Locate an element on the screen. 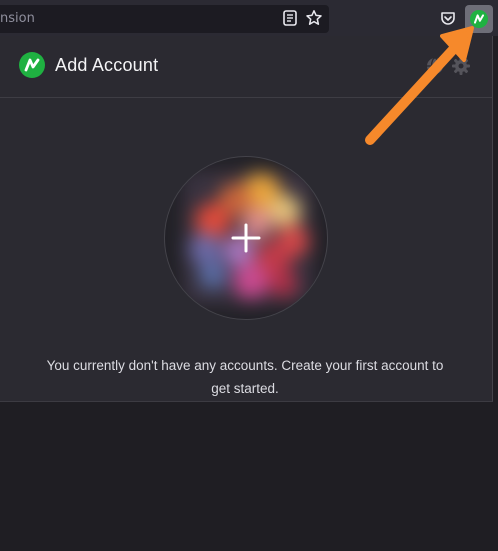 The image size is (498, 551). address-bar: nsion is located at coordinates (164, 19).